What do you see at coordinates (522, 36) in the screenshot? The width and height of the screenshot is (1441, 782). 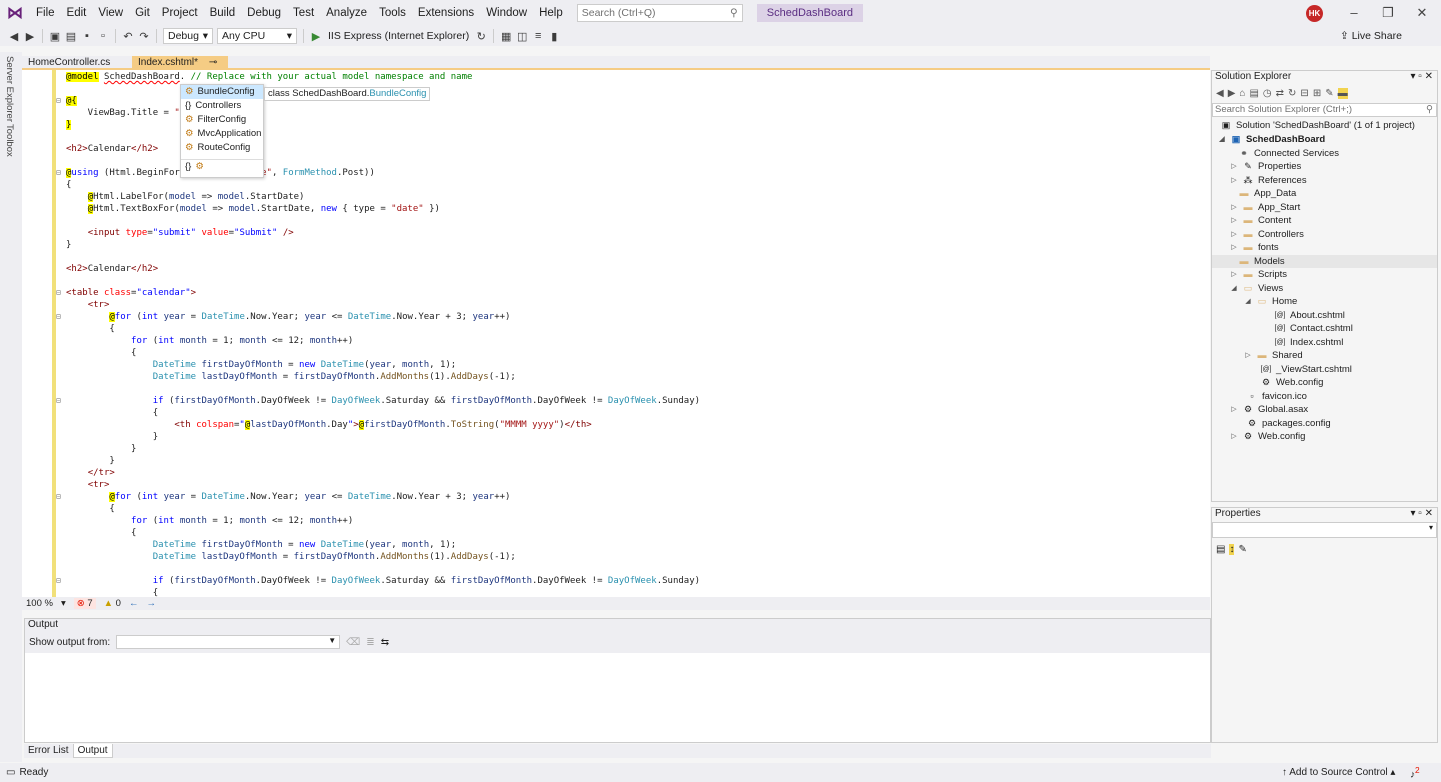 I see `screenshot-icon: ◫` at bounding box center [522, 36].